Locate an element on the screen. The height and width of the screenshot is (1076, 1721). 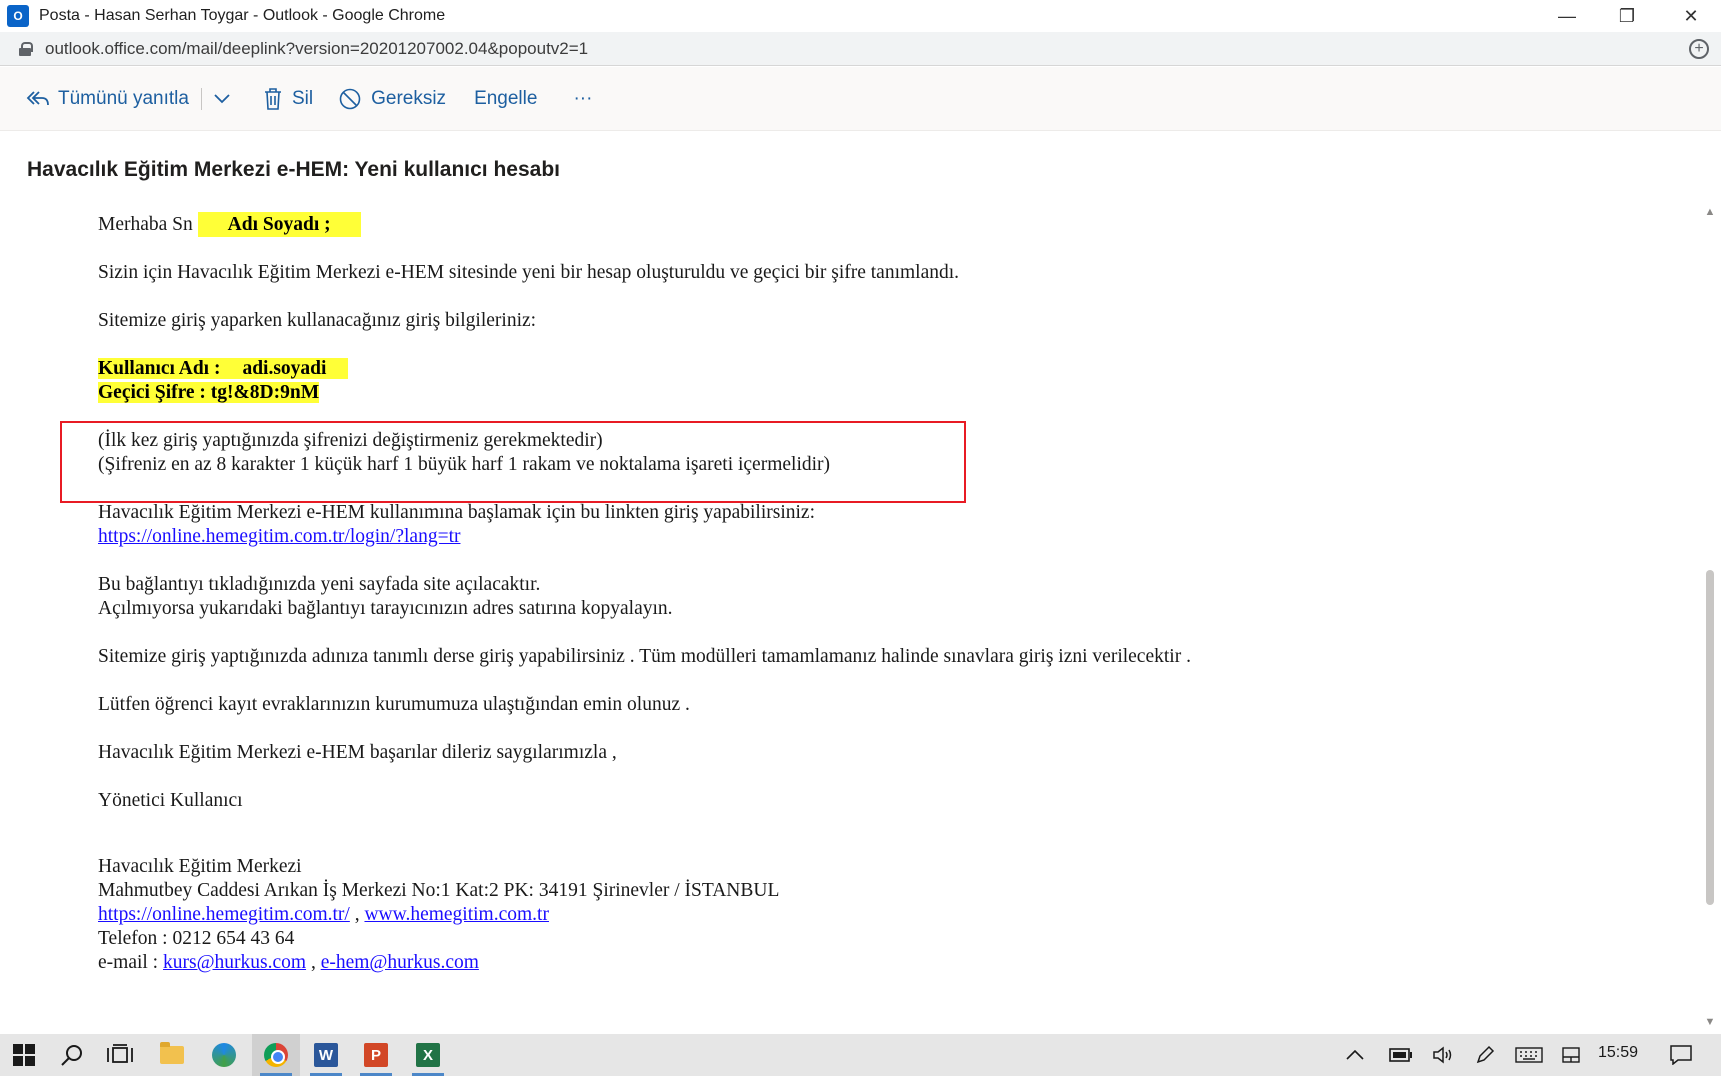
pen-icon is located at coordinates (1485, 1055).